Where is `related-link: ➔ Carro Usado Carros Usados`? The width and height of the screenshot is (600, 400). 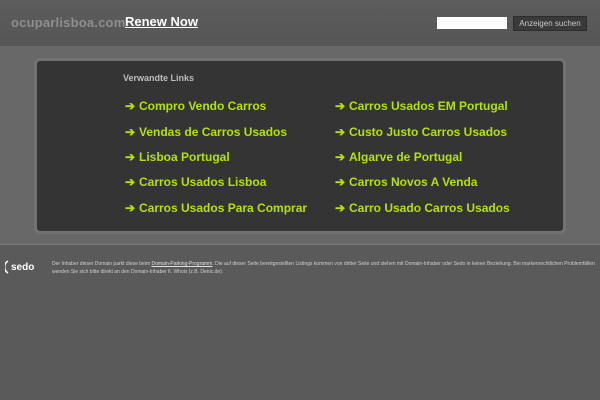 related-link: ➔ Carro Usado Carros Usados is located at coordinates (422, 208).